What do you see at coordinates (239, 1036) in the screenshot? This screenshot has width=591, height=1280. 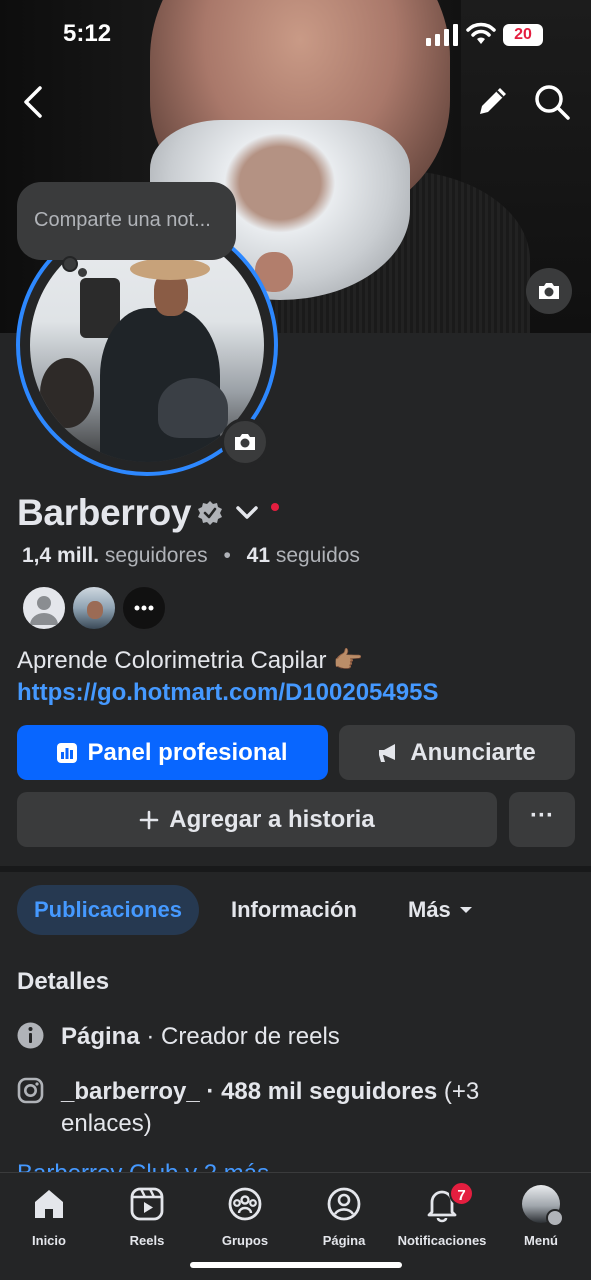 I see `detail-page-category-text: · Creador de reels` at bounding box center [239, 1036].